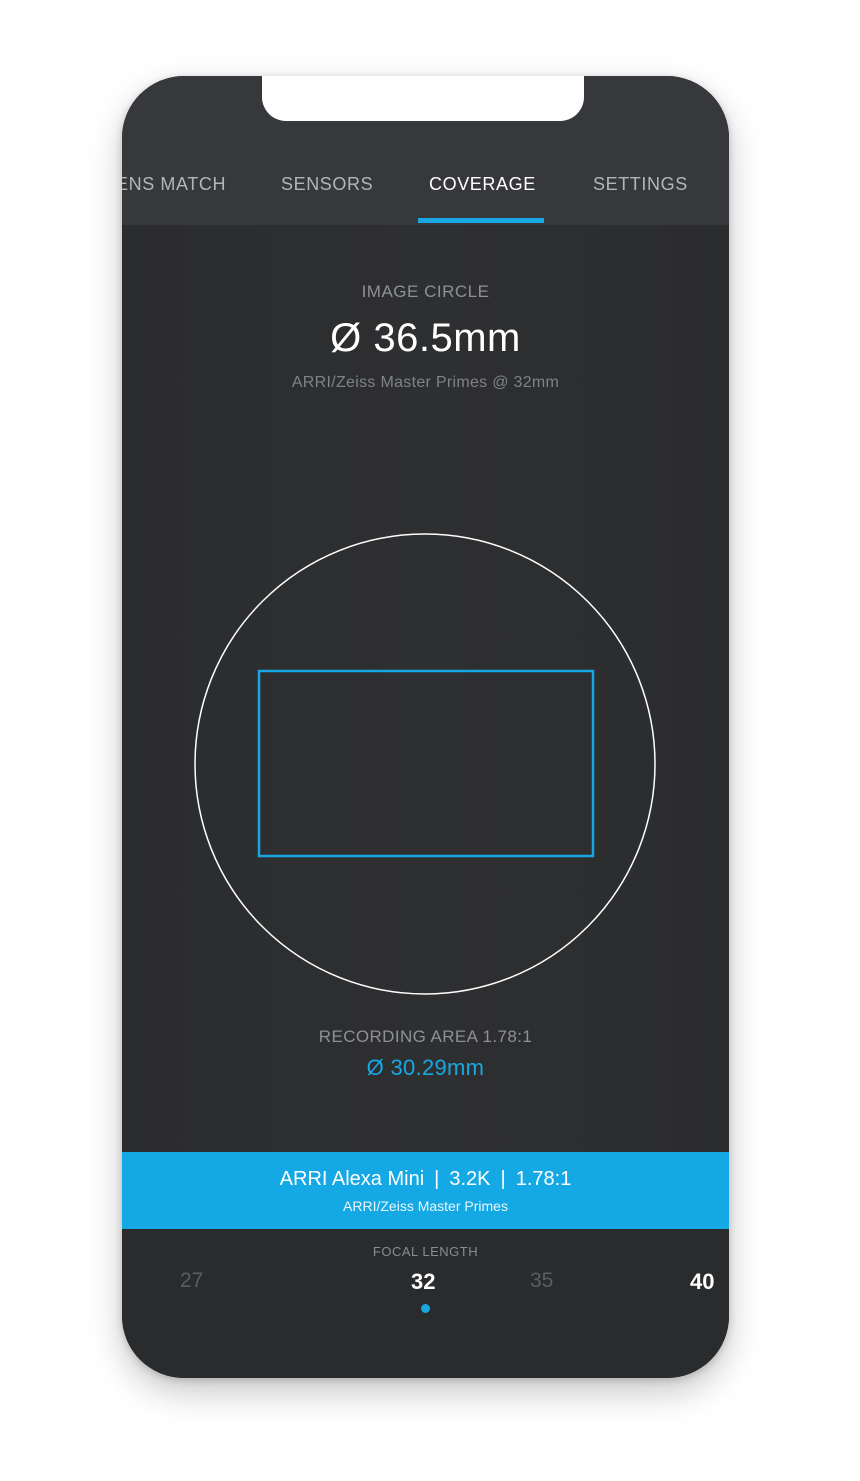  Describe the element at coordinates (423, 98) in the screenshot. I see `phone-notch` at that location.